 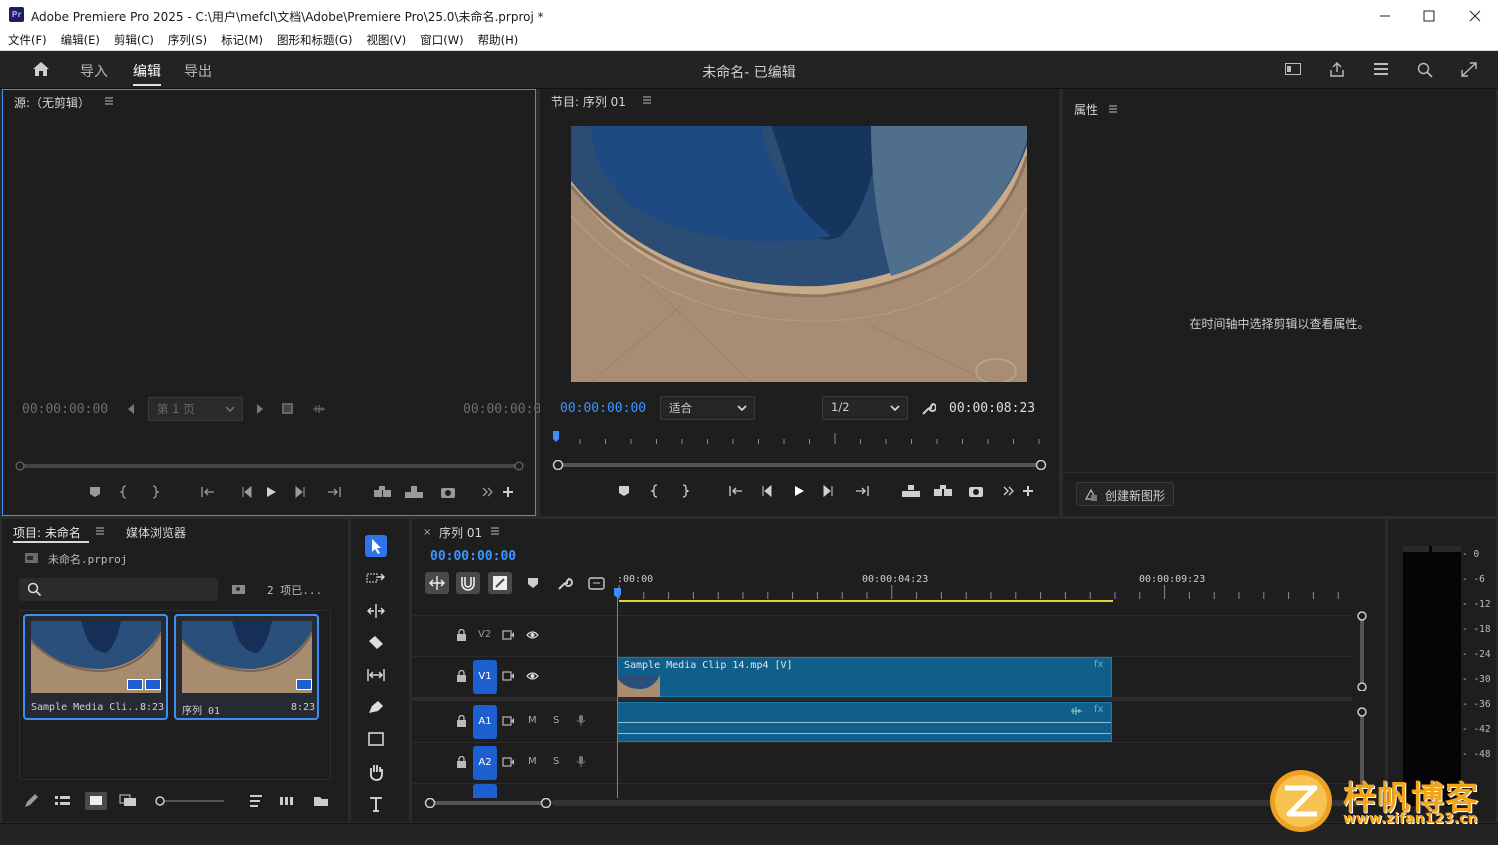 What do you see at coordinates (127, 800) in the screenshot?
I see `freeform-view-icon` at bounding box center [127, 800].